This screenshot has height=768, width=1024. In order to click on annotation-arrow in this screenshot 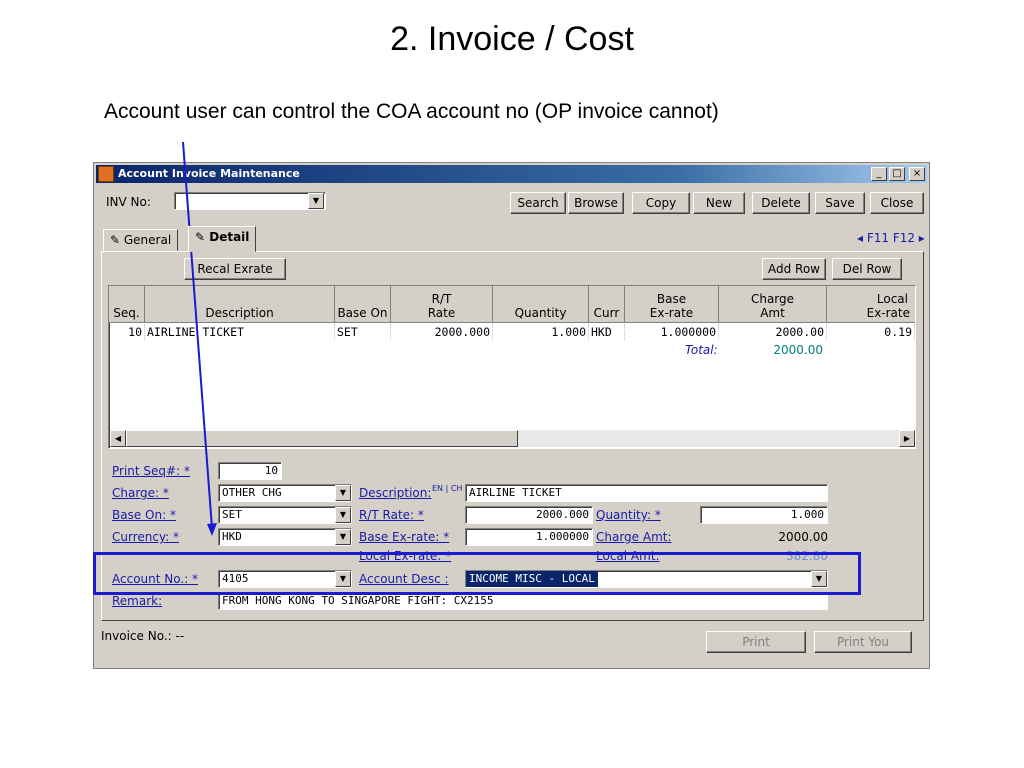, I will do `click(199, 338)`.